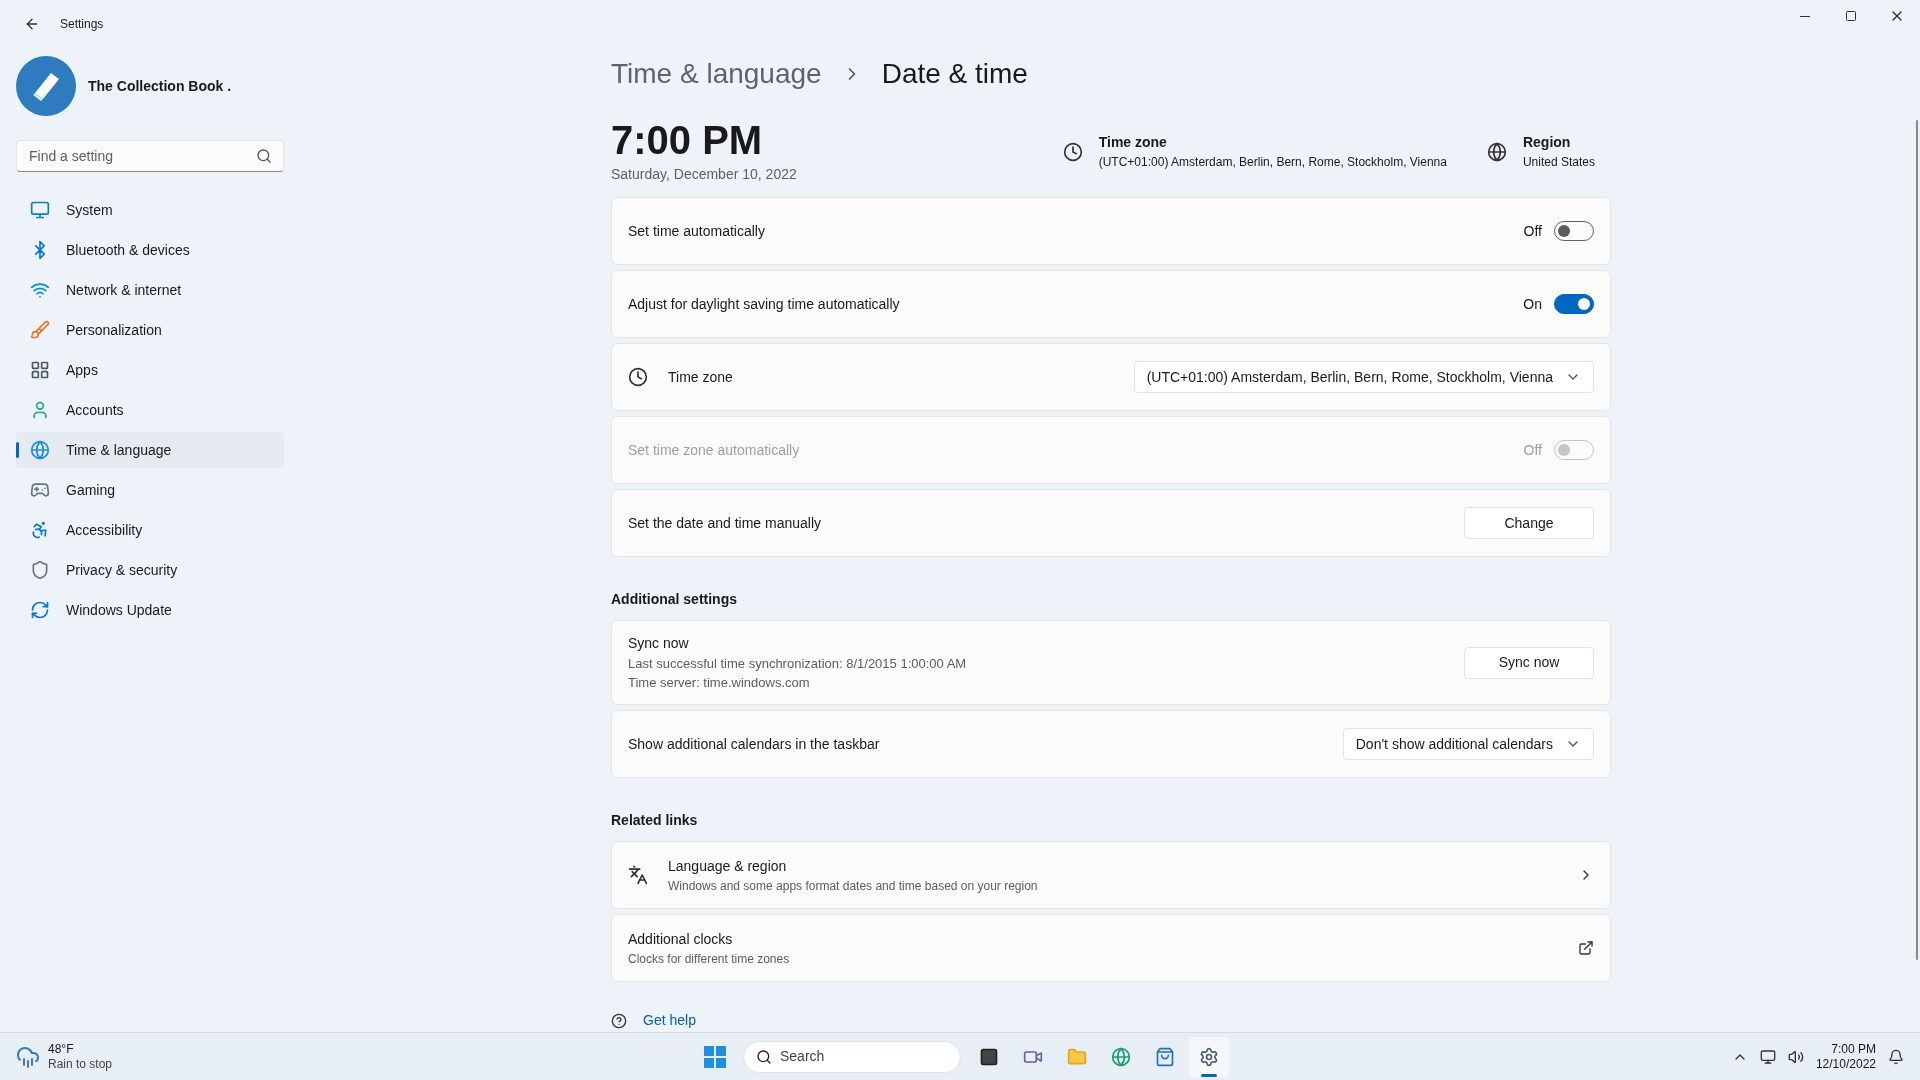 The image size is (1920, 1080). What do you see at coordinates (696, 231) in the screenshot?
I see `setting-label: Set time automatically` at bounding box center [696, 231].